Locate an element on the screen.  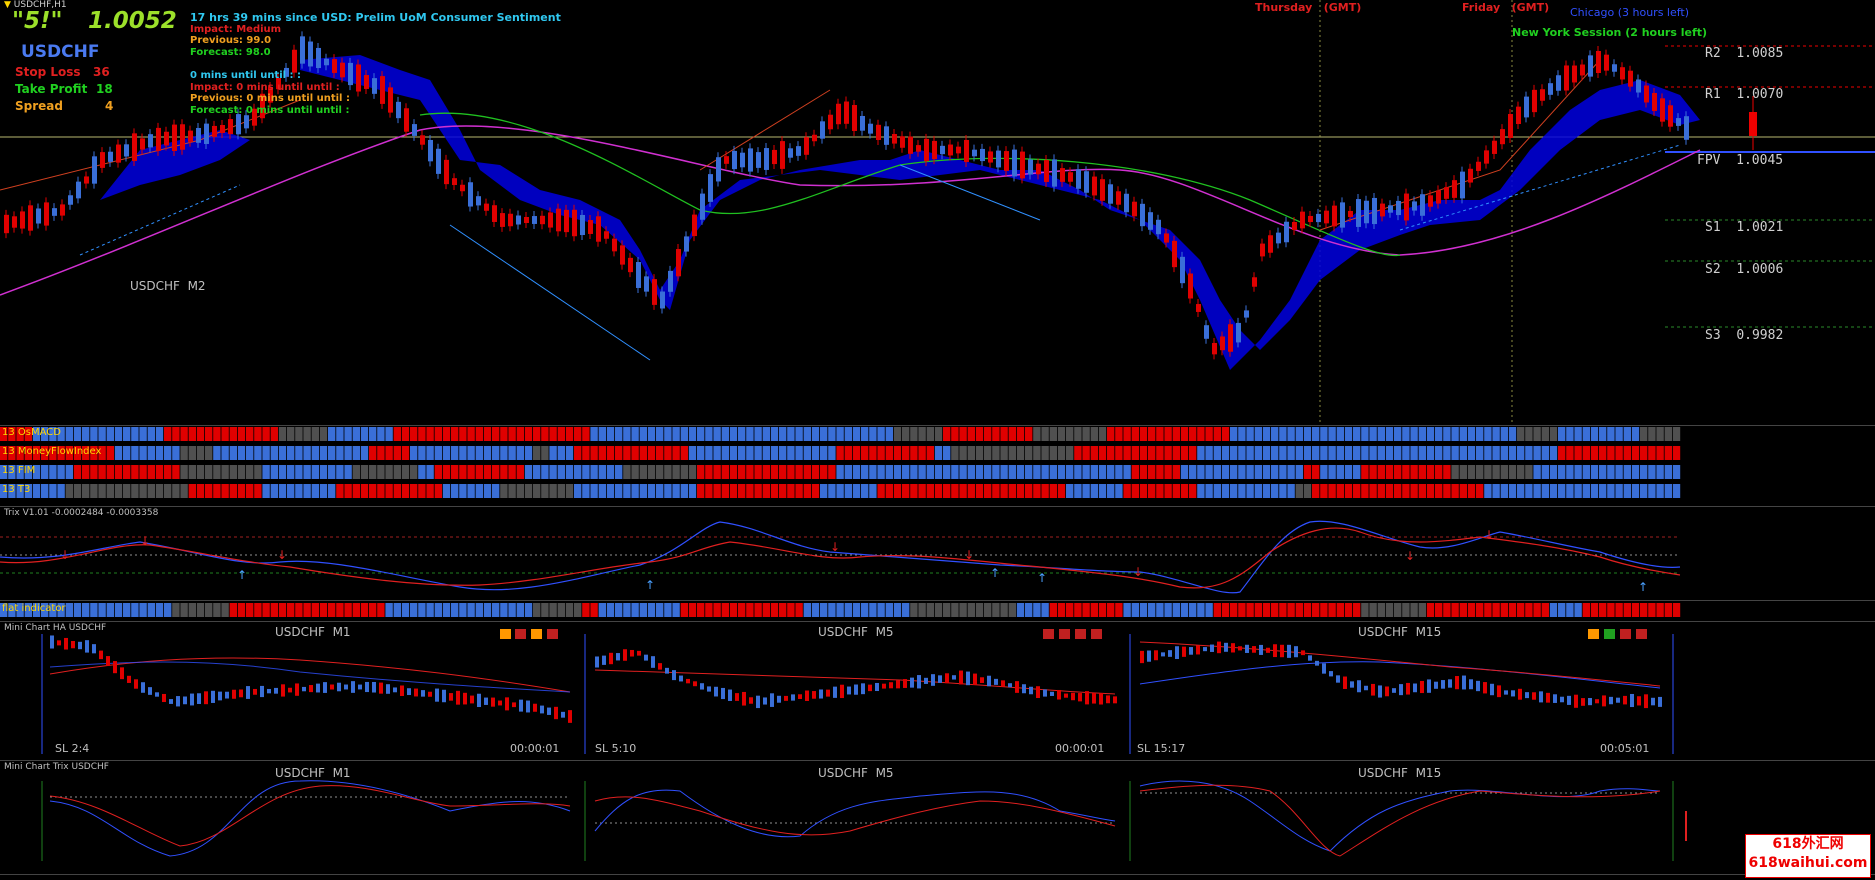
window-menu-icon: ▼ is located at coordinates (7, 5).